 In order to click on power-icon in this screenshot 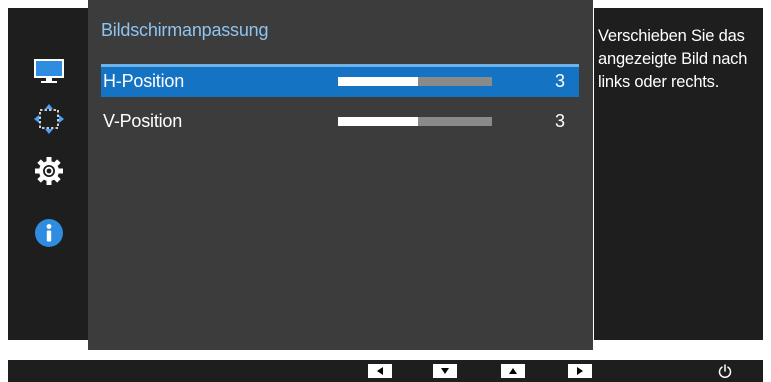, I will do `click(725, 371)`.